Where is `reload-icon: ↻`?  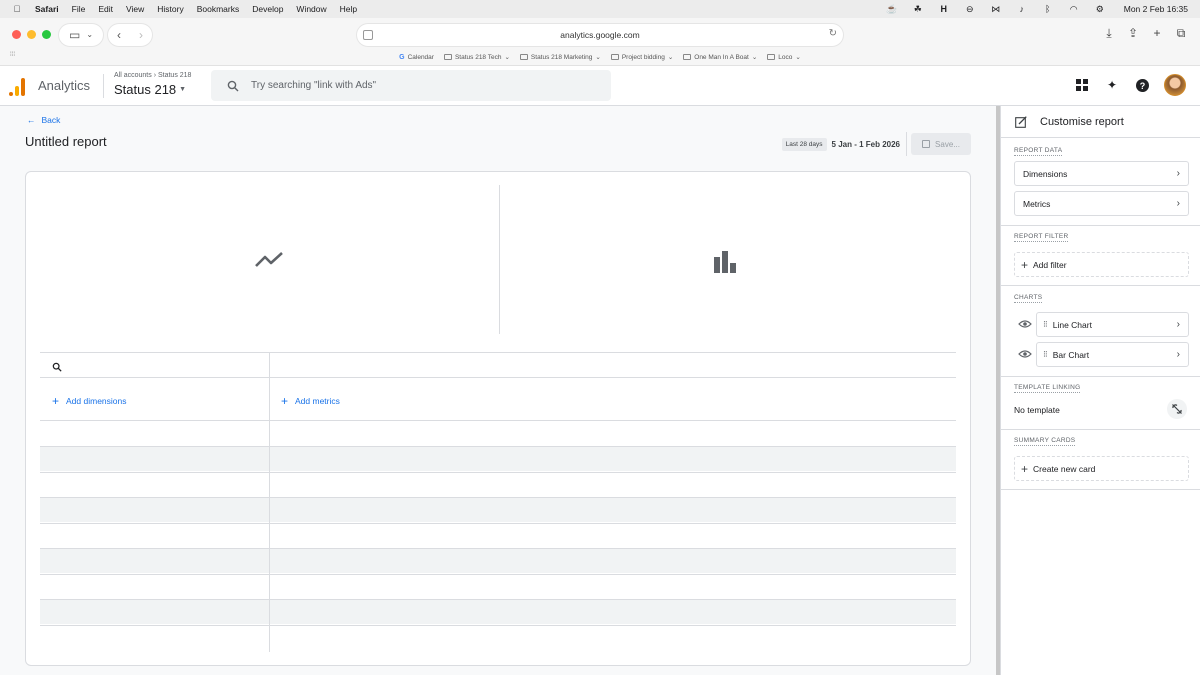 reload-icon: ↻ is located at coordinates (833, 33).